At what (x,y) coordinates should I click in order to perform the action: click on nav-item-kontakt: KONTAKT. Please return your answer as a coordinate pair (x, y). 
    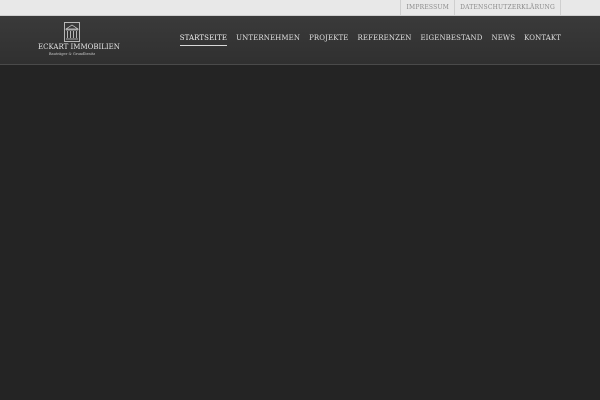
    Looking at the image, I should click on (542, 40).